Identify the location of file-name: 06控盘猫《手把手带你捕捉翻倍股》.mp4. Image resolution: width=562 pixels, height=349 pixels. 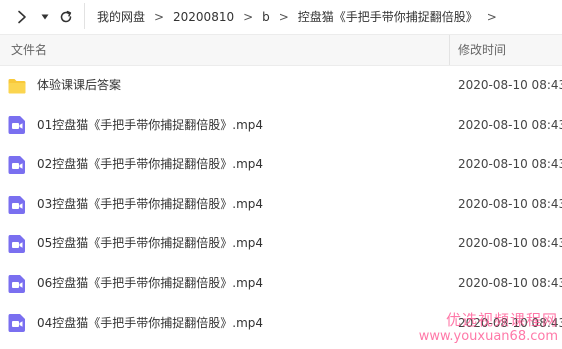
(150, 282).